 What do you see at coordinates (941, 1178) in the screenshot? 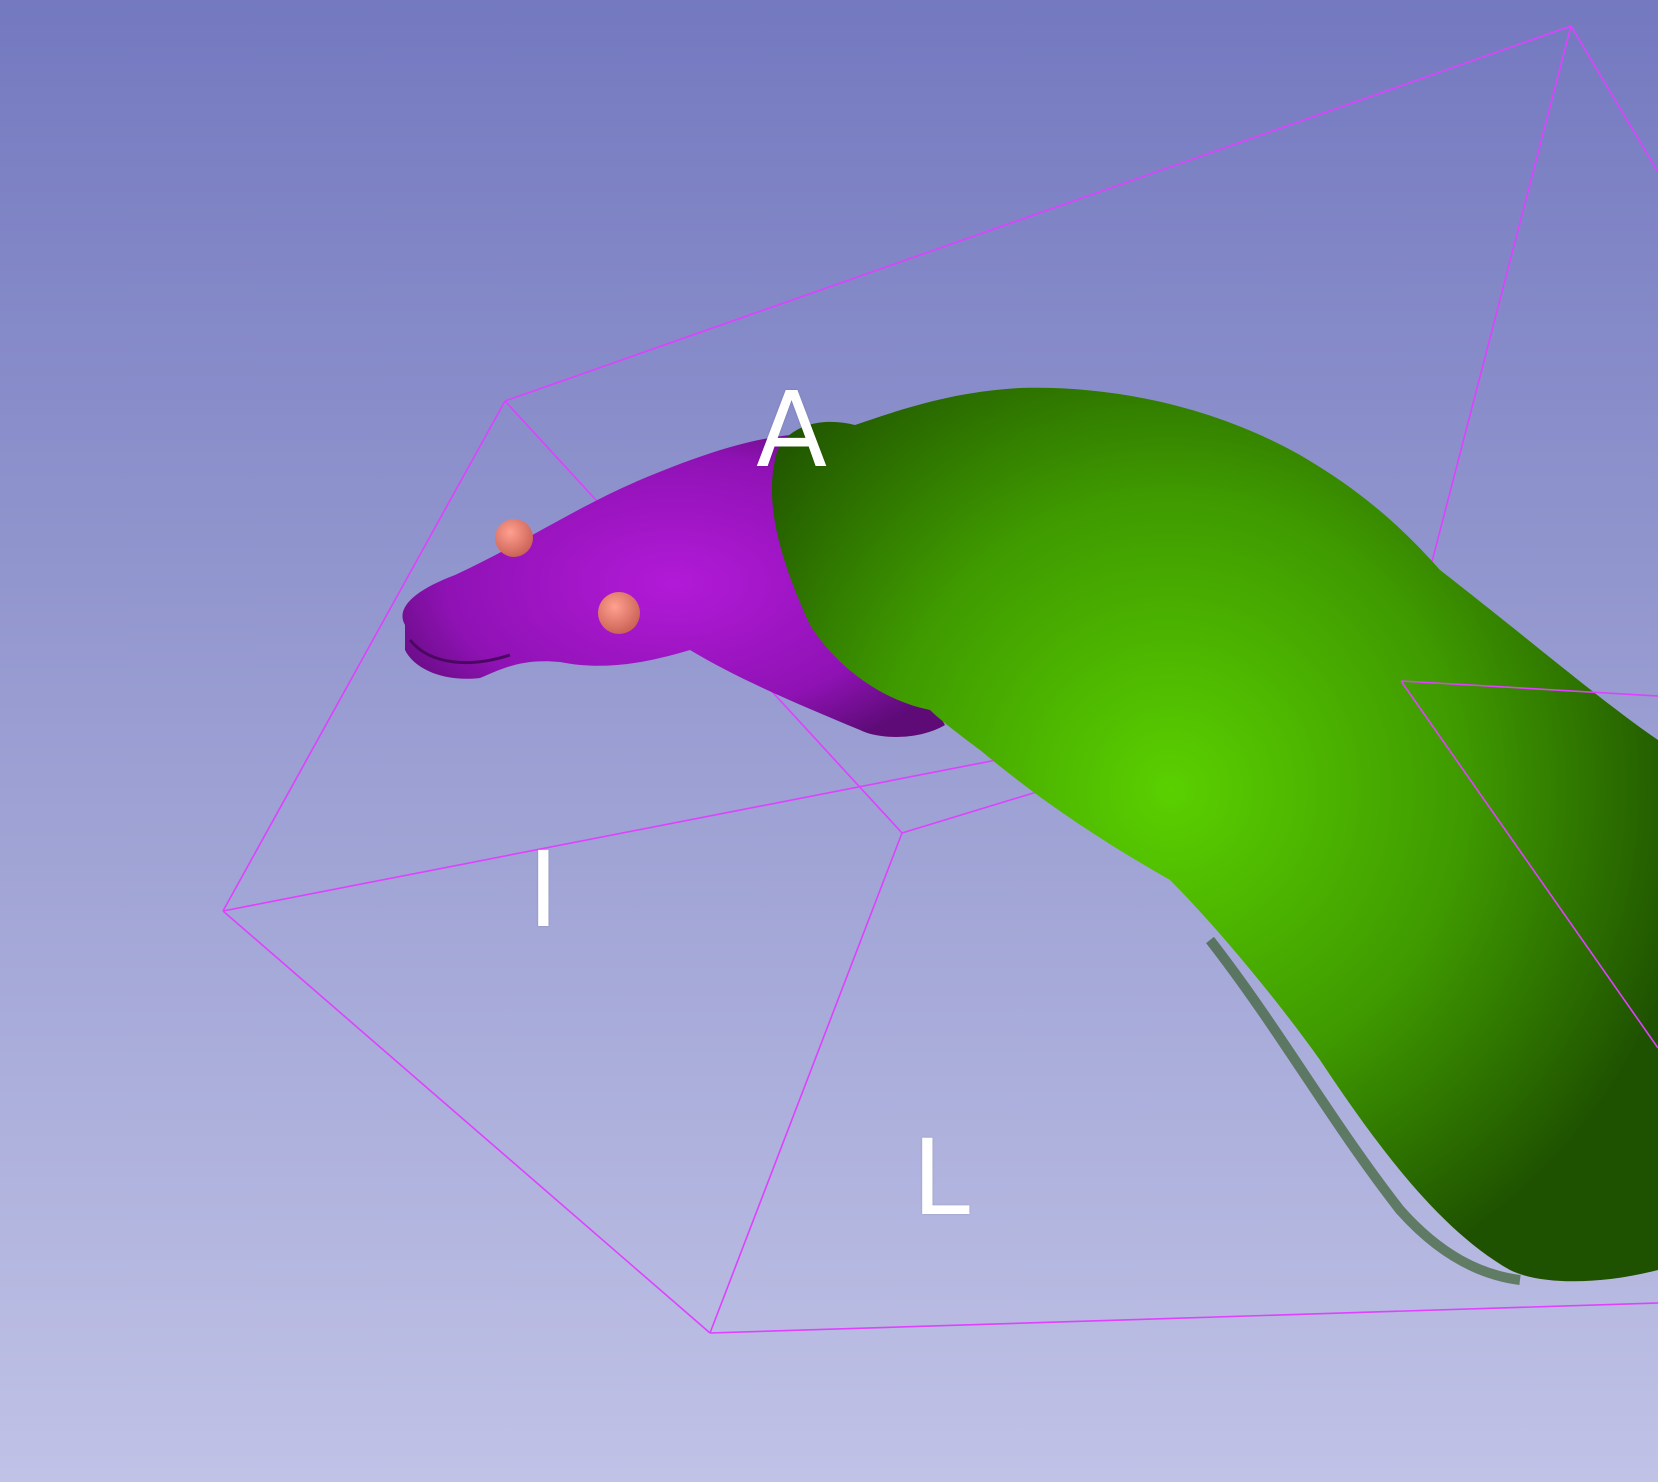
I see `orientation-label-left: L` at bounding box center [941, 1178].